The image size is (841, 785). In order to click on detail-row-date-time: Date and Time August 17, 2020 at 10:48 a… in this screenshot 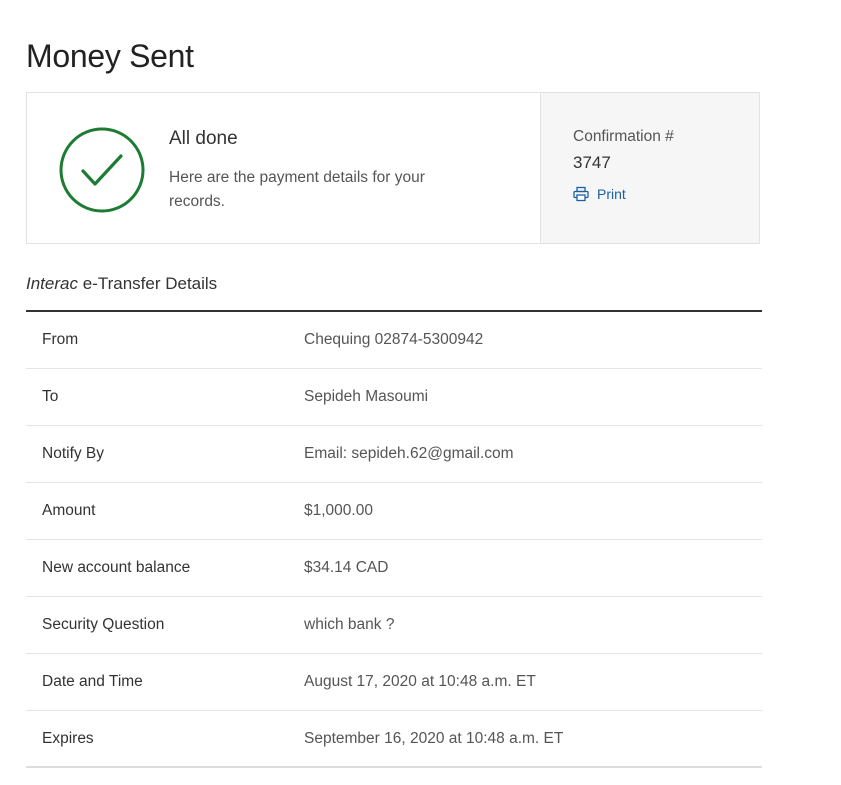, I will do `click(394, 682)`.